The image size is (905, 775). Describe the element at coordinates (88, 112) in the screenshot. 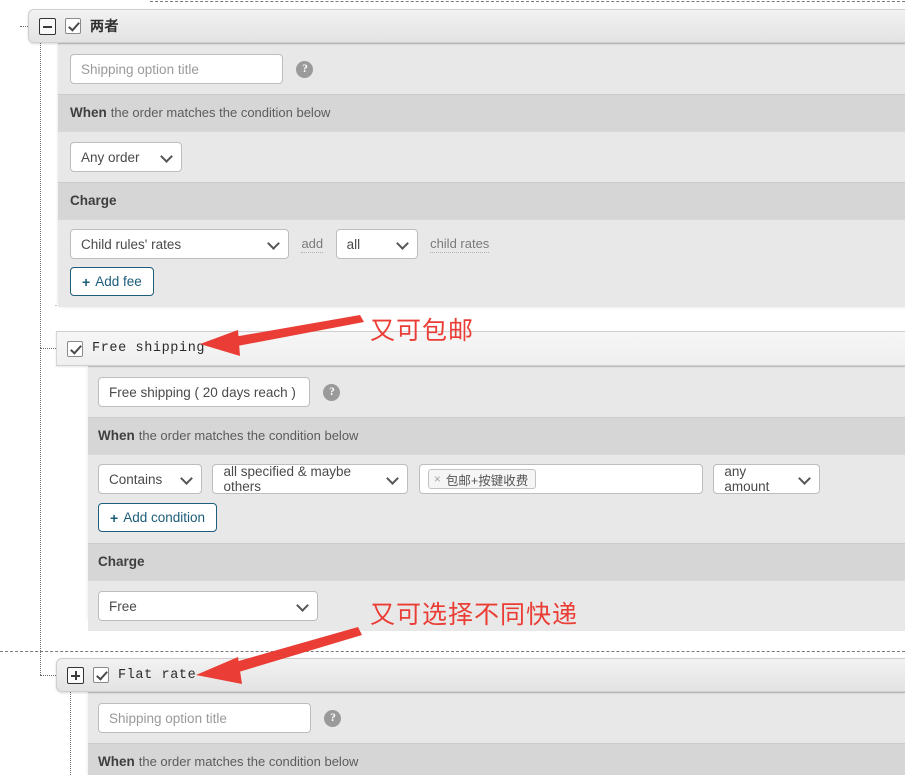

I see `when-bold-both: When` at that location.